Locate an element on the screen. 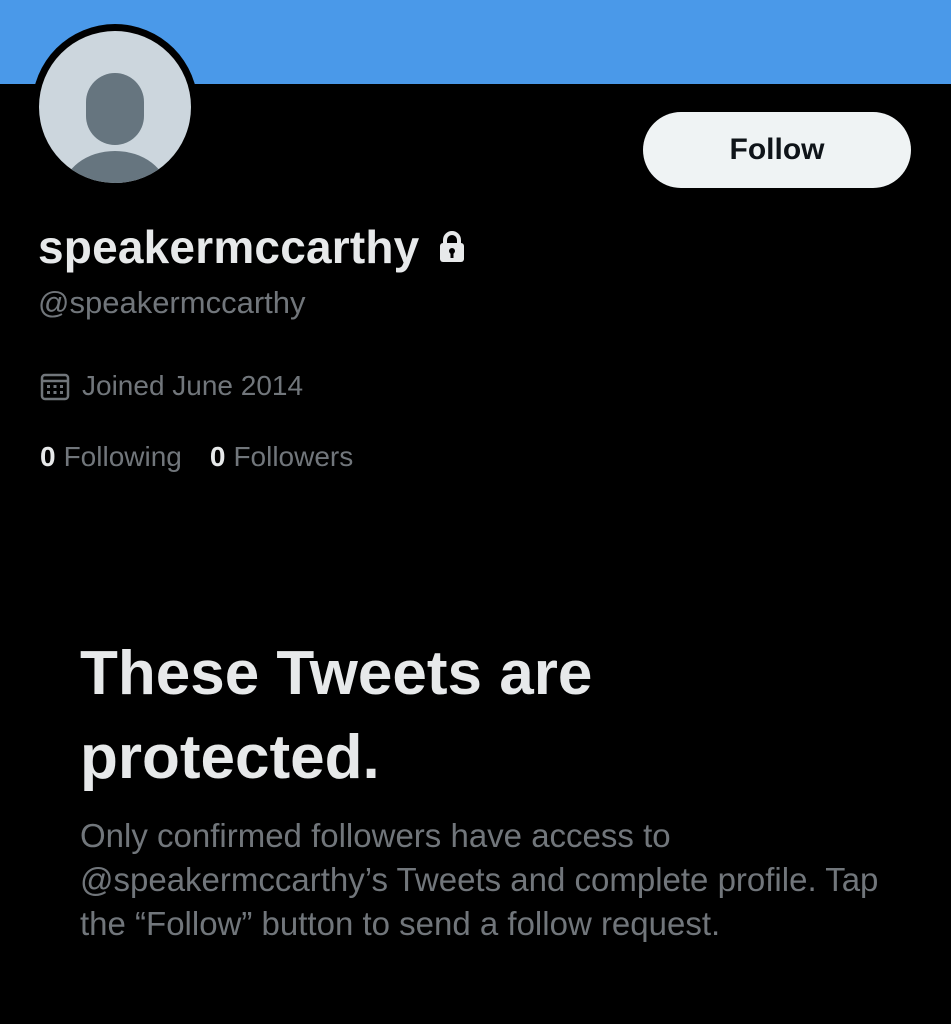 Image resolution: width=951 pixels, height=1024 pixels. default-avatar-icon is located at coordinates (115, 107).